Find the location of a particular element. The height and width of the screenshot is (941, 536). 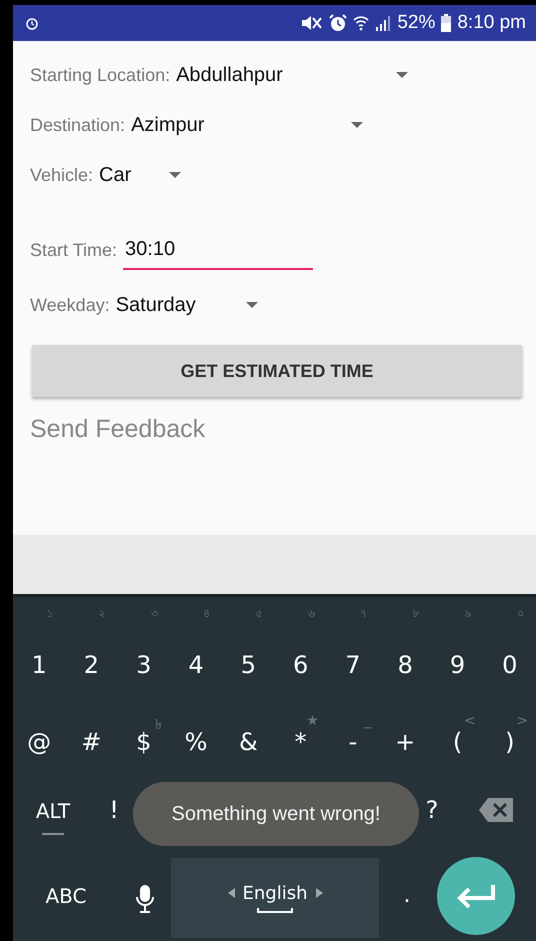

field-label: Weekday: is located at coordinates (70, 305).